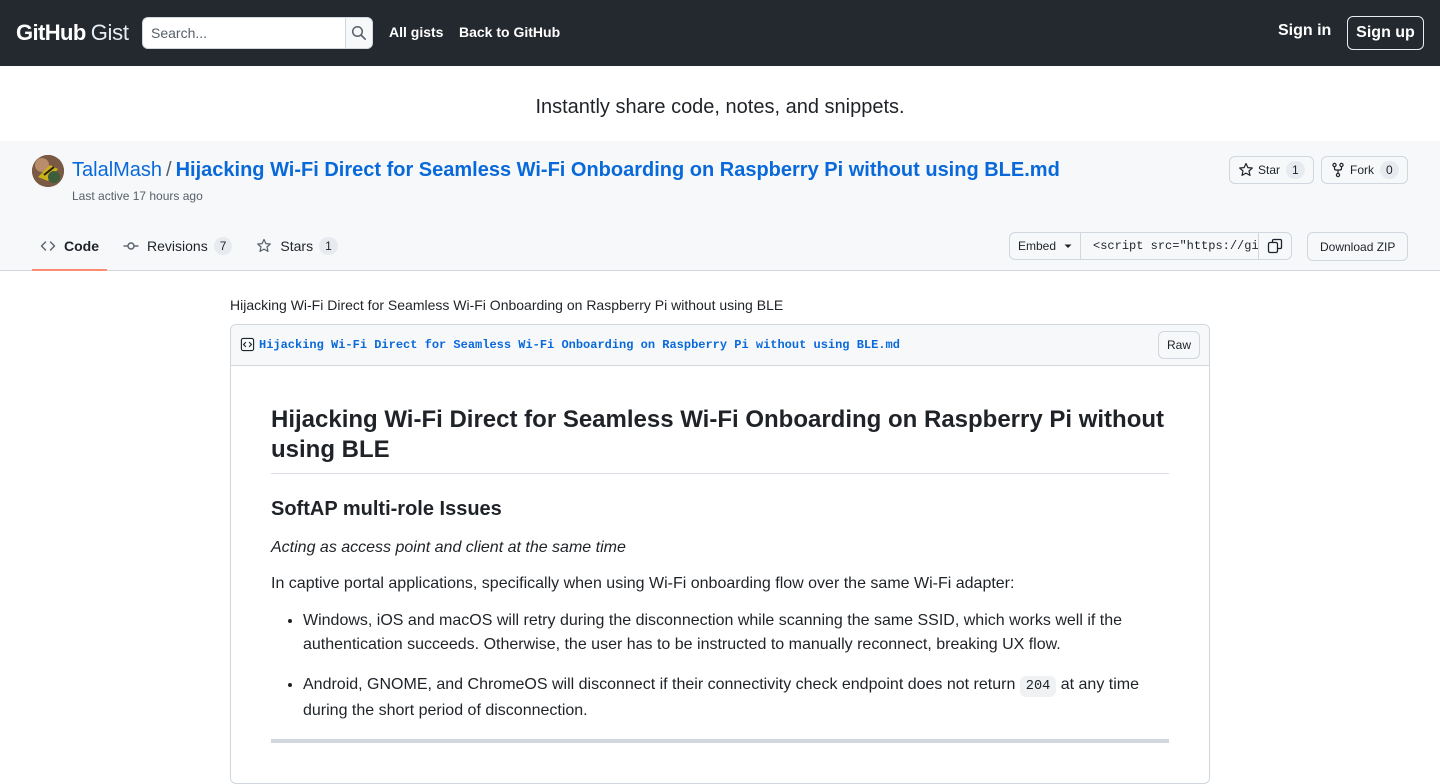 This screenshot has height=784, width=1440. Describe the element at coordinates (223, 246) in the screenshot. I see `revisions-count: 7` at that location.